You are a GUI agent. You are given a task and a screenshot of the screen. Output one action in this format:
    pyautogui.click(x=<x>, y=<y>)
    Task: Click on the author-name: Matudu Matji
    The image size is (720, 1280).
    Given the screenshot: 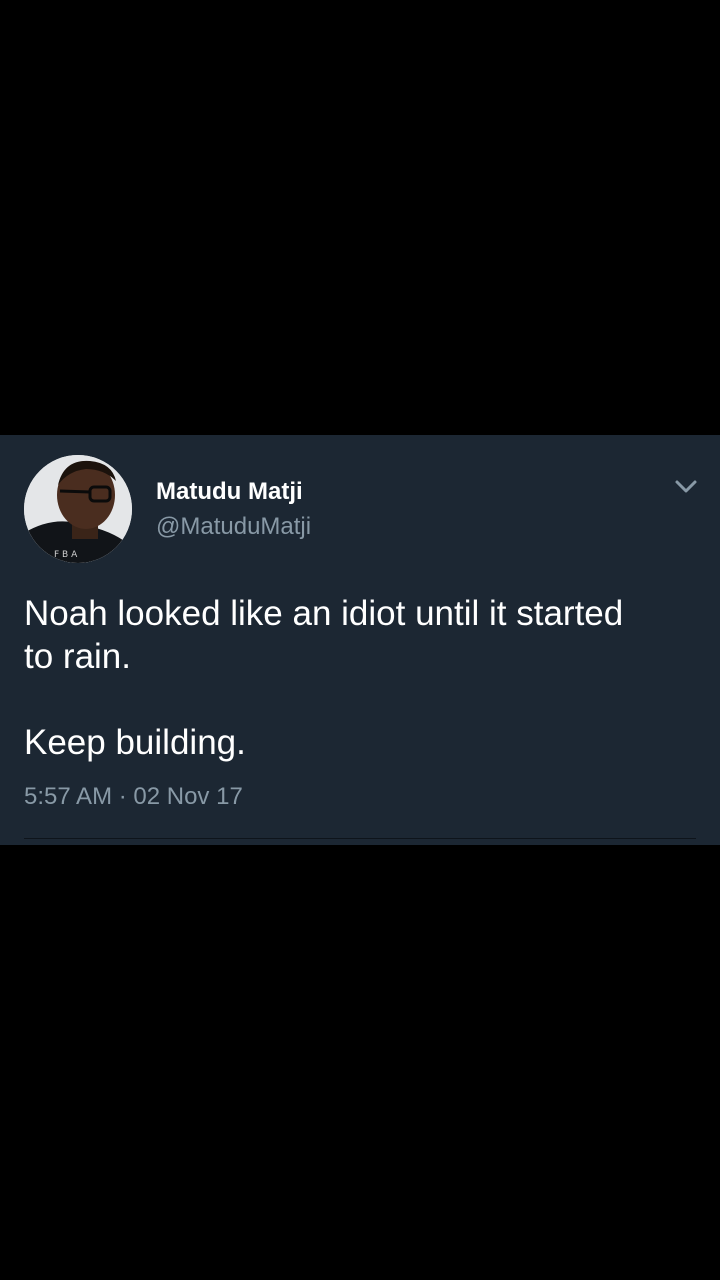 What is the action you would take?
    pyautogui.click(x=229, y=492)
    